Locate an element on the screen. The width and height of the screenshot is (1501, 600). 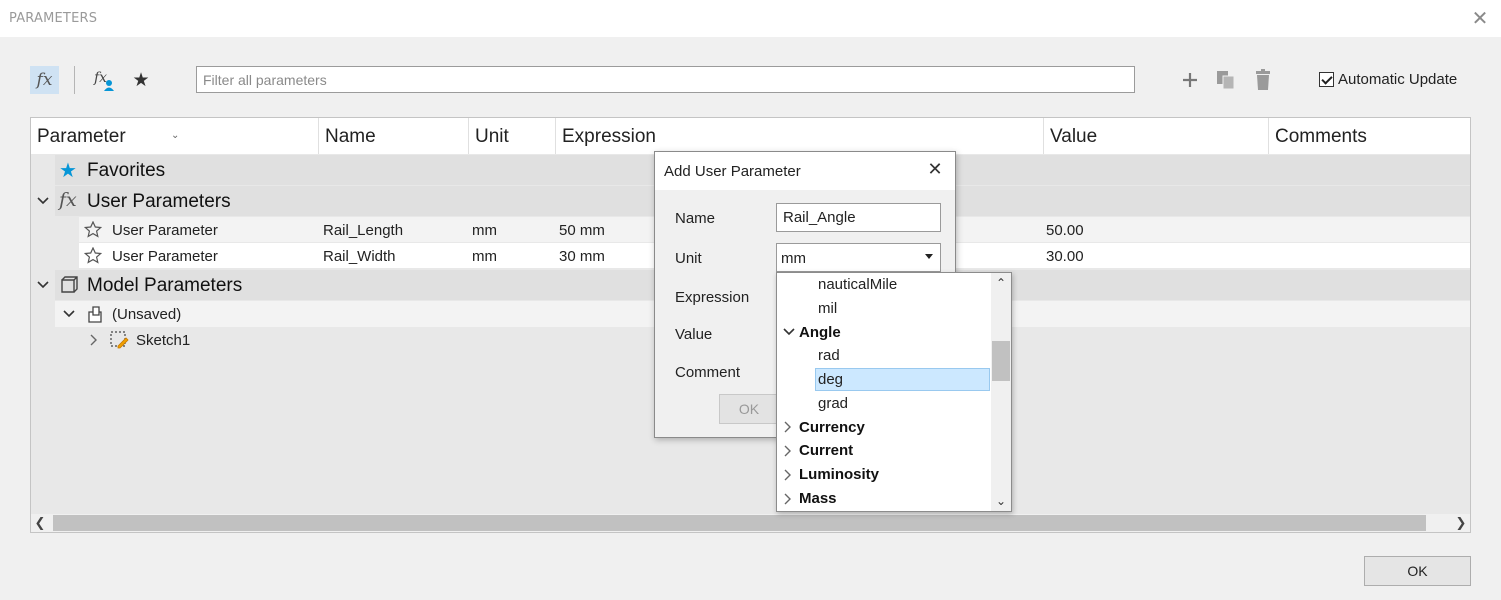
unit-category-angle: Angle is located at coordinates (820, 332).